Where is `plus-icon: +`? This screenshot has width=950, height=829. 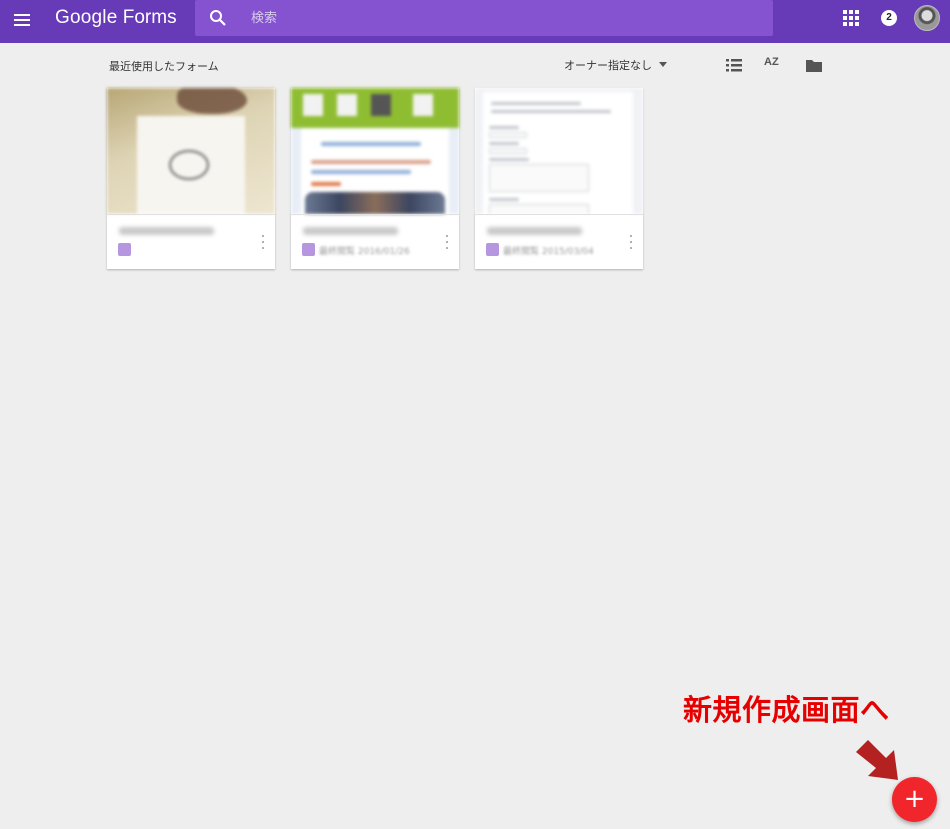 plus-icon: + is located at coordinates (914, 799).